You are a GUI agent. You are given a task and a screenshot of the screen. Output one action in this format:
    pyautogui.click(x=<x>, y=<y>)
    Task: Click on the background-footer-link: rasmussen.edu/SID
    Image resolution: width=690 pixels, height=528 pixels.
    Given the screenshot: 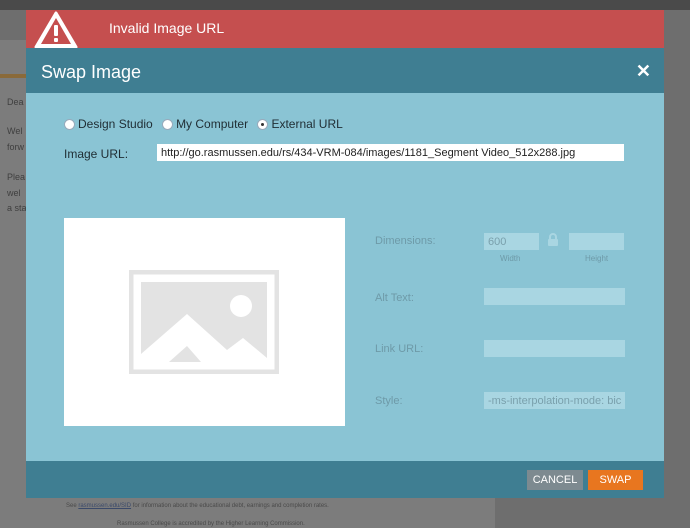 What is the action you would take?
    pyautogui.click(x=105, y=506)
    